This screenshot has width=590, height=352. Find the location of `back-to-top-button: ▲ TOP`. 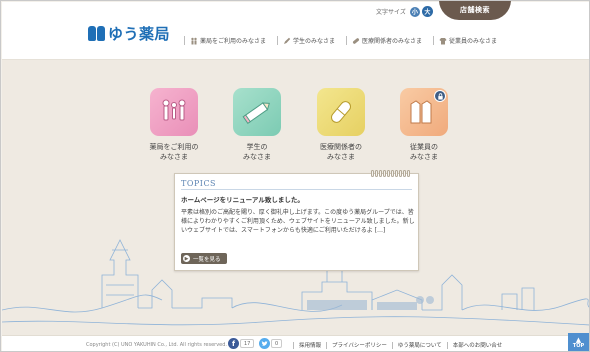

back-to-top-button: ▲ TOP is located at coordinates (578, 342).